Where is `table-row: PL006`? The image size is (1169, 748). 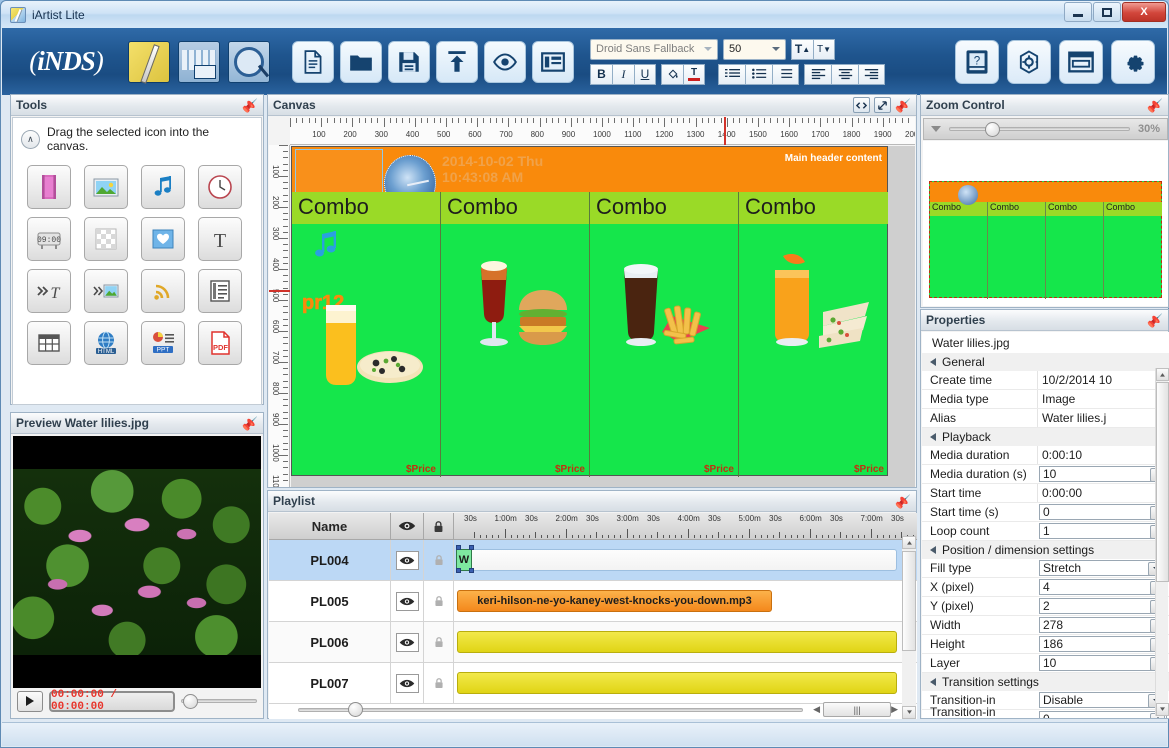 table-row: PL006 is located at coordinates (593, 642).